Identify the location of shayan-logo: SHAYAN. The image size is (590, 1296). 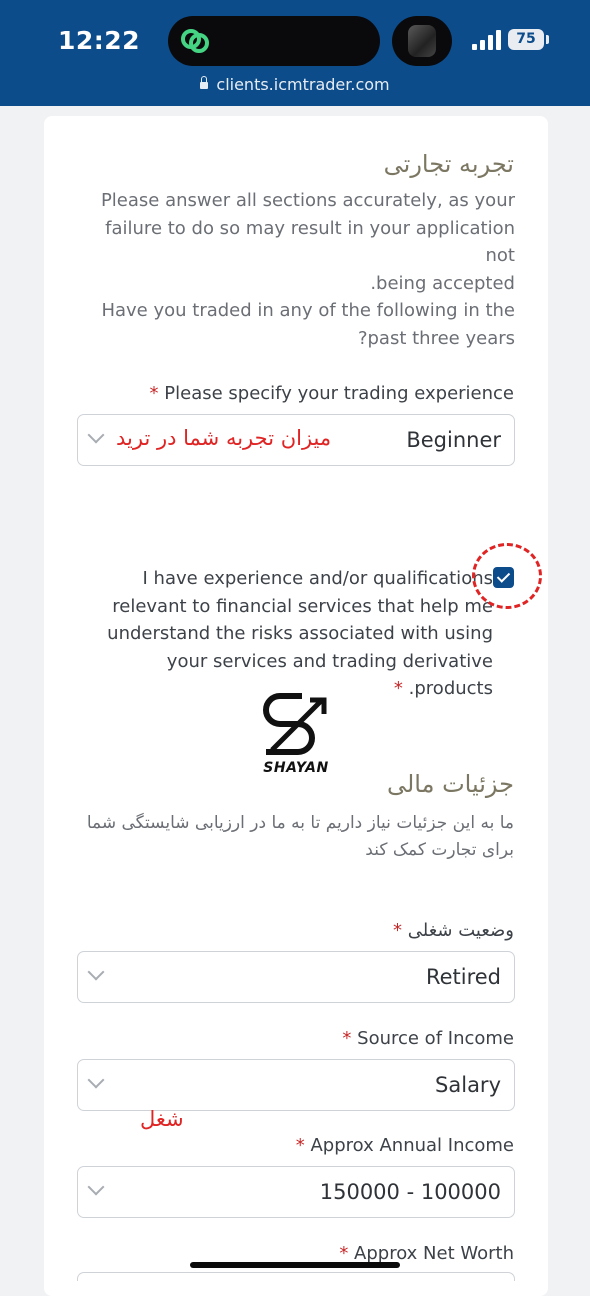
(296, 735).